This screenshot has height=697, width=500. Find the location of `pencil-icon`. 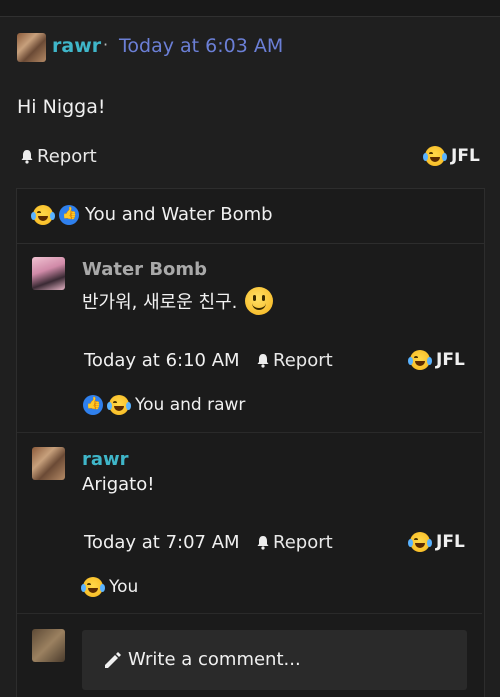

pencil-icon is located at coordinates (113, 660).